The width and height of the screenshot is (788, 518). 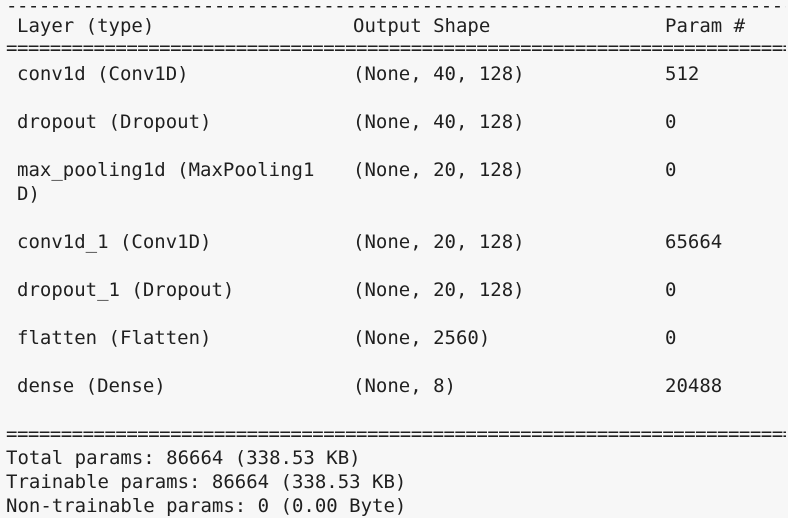 I want to click on layer-output-shape: (None, 2560), so click(x=422, y=338).